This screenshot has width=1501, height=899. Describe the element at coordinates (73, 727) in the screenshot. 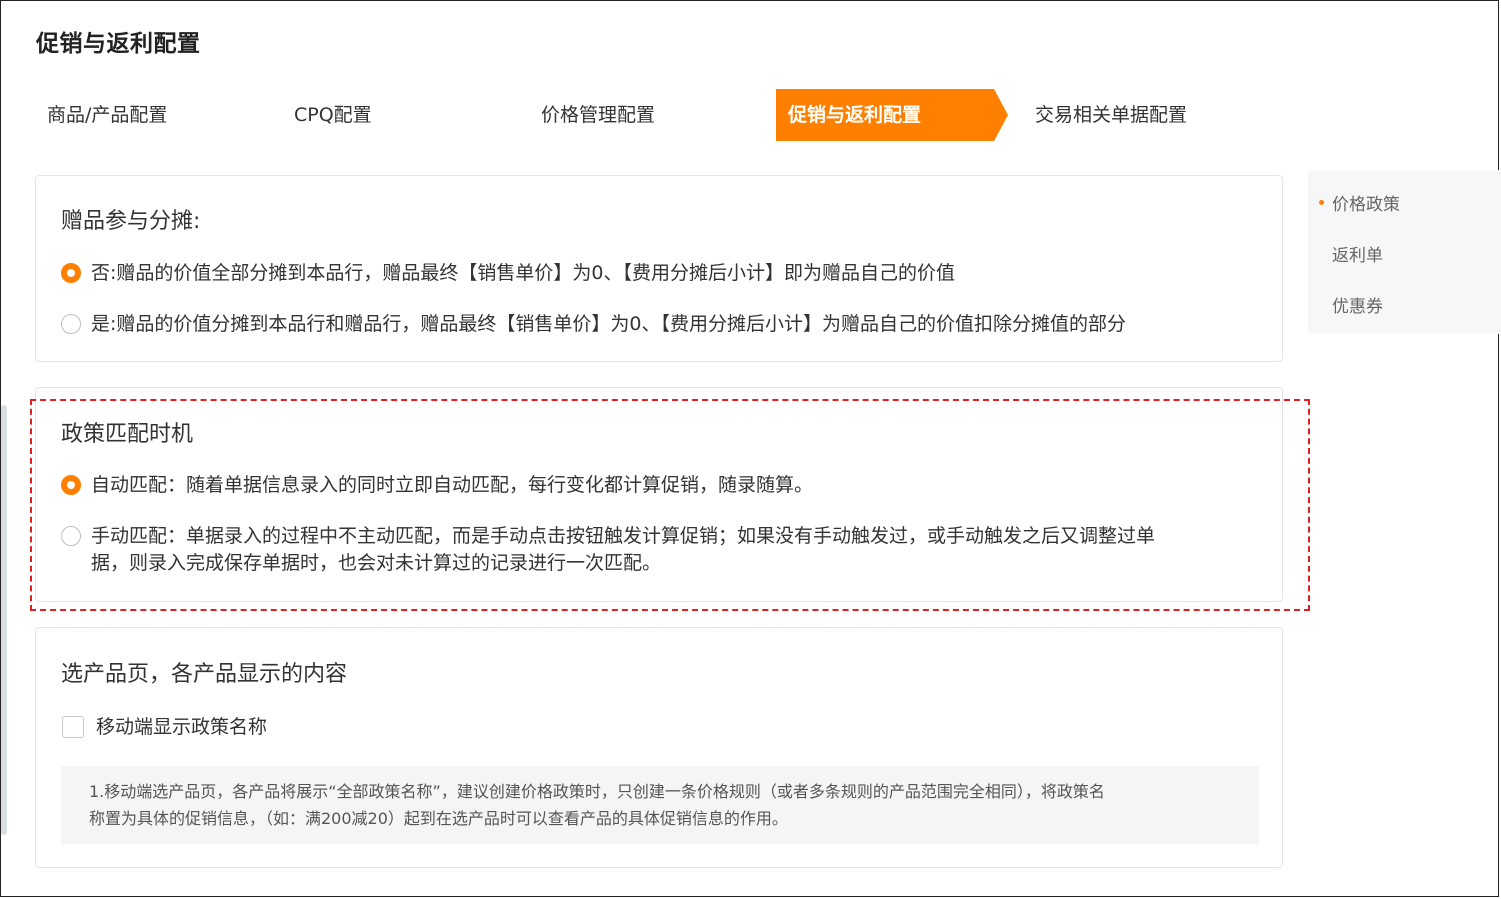

I see `mobile-policy-name-checkbox` at that location.